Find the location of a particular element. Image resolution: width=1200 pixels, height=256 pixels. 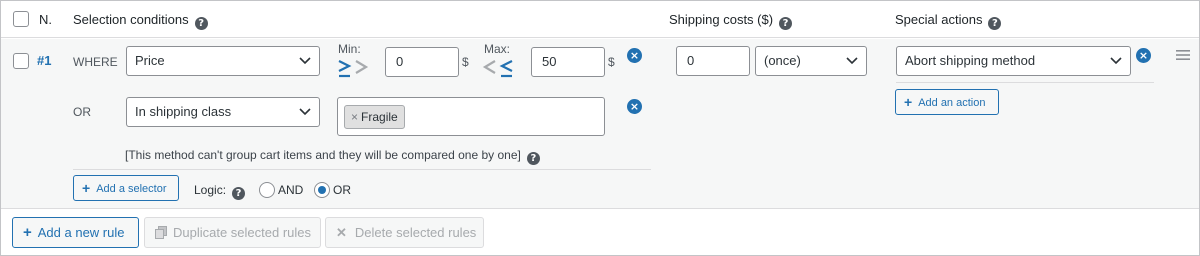

rule-number: #1 is located at coordinates (44, 60).